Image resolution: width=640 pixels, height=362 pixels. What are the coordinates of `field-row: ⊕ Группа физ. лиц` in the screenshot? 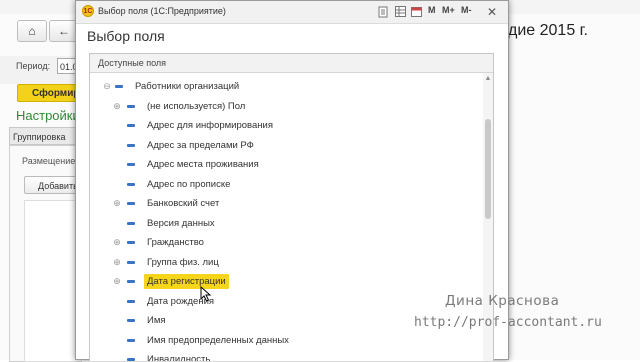 It's located at (285, 263).